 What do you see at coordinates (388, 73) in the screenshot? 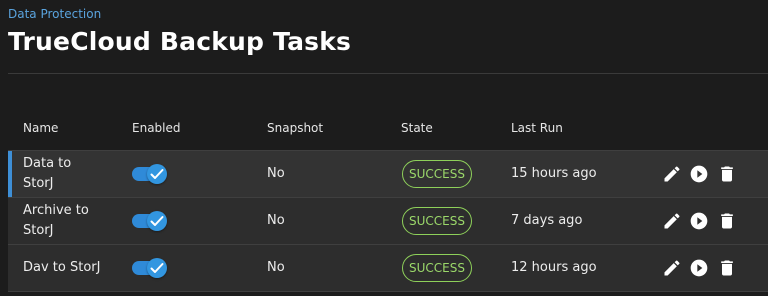
I see `title-divider` at bounding box center [388, 73].